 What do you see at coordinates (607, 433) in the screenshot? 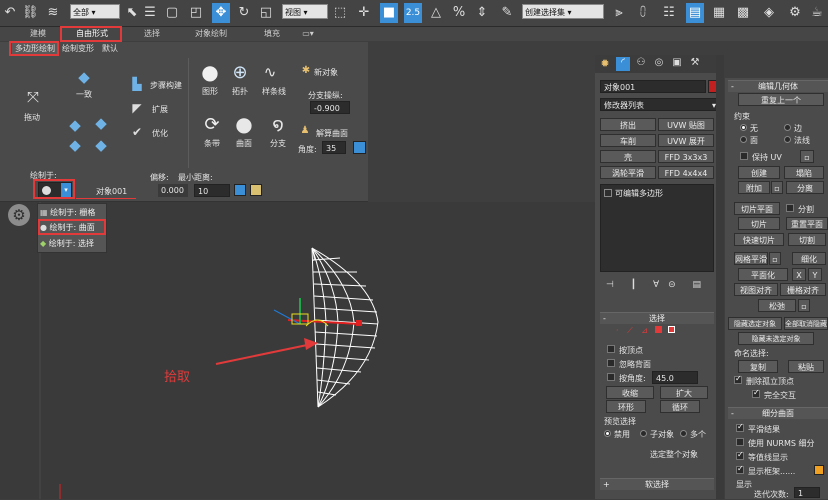
I see `preview-off-radio` at bounding box center [607, 433].